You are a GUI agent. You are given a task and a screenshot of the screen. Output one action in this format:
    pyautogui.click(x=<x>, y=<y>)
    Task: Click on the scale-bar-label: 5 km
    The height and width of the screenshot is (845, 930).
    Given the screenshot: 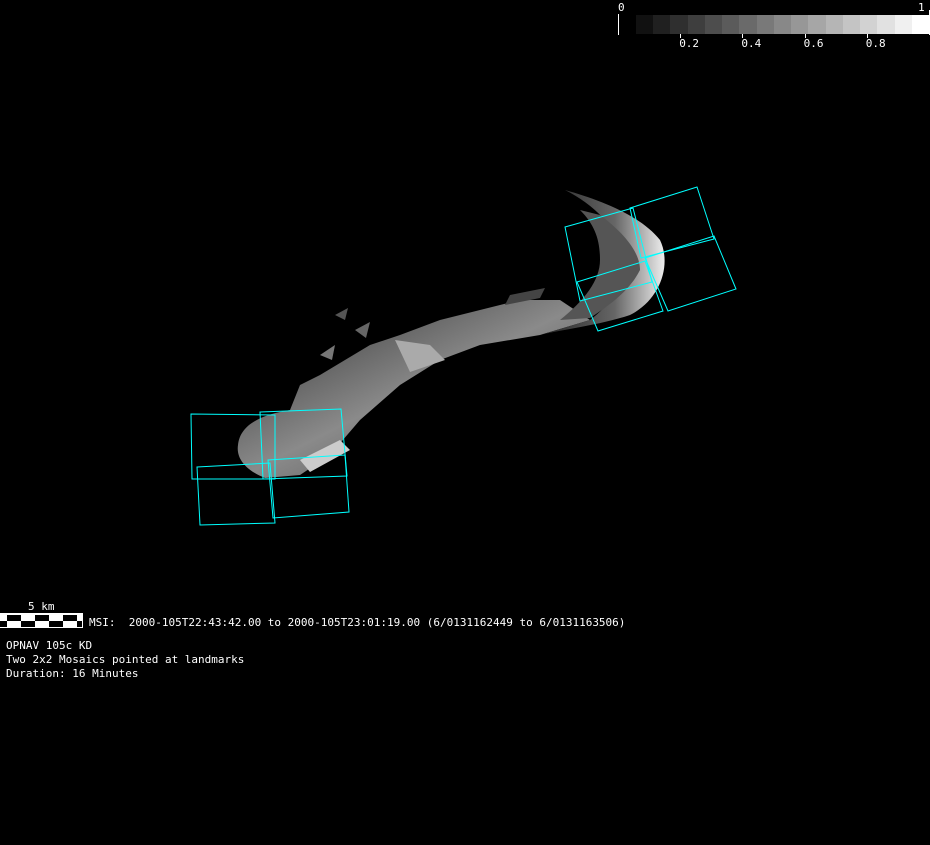 What is the action you would take?
    pyautogui.click(x=41, y=606)
    